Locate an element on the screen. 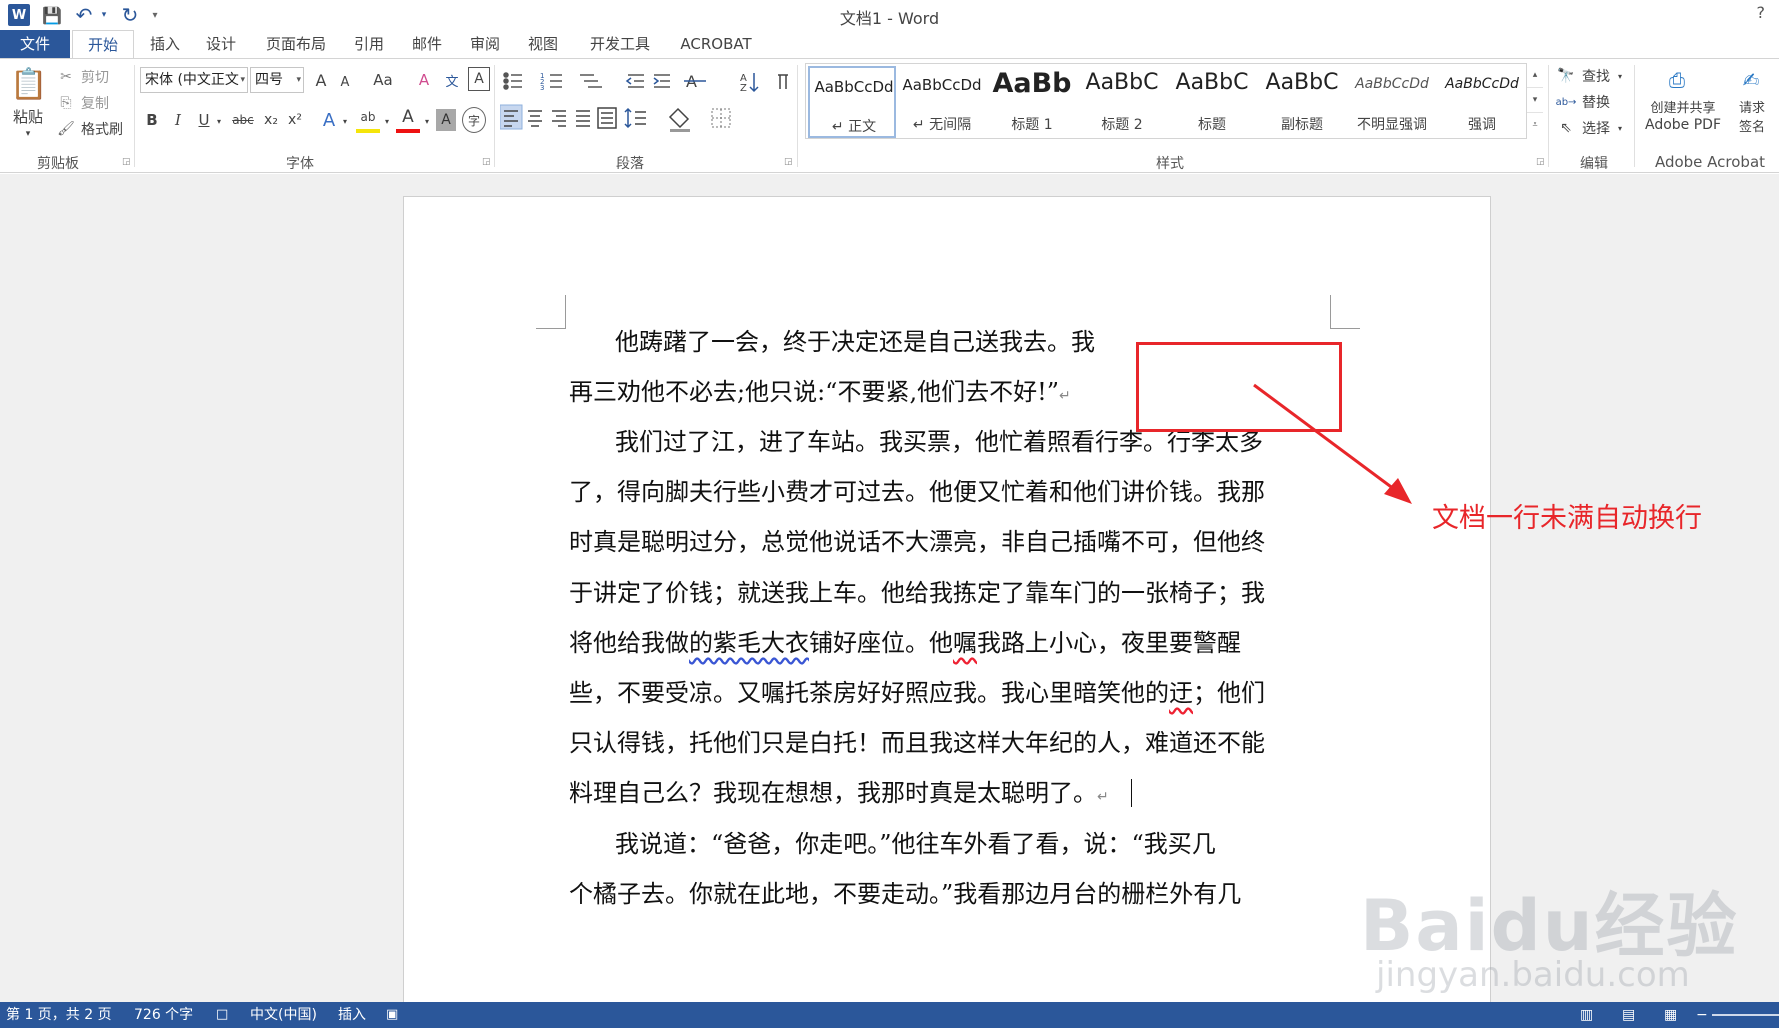  request-signature-line1: 请求 is located at coordinates (1752, 106).